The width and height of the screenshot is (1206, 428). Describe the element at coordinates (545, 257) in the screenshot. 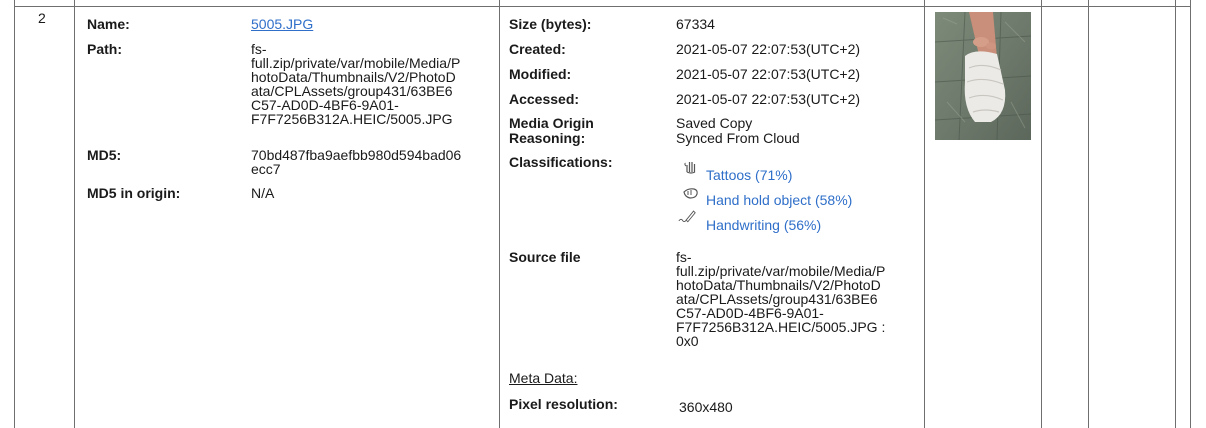

I see `source-file-label: Source file` at that location.